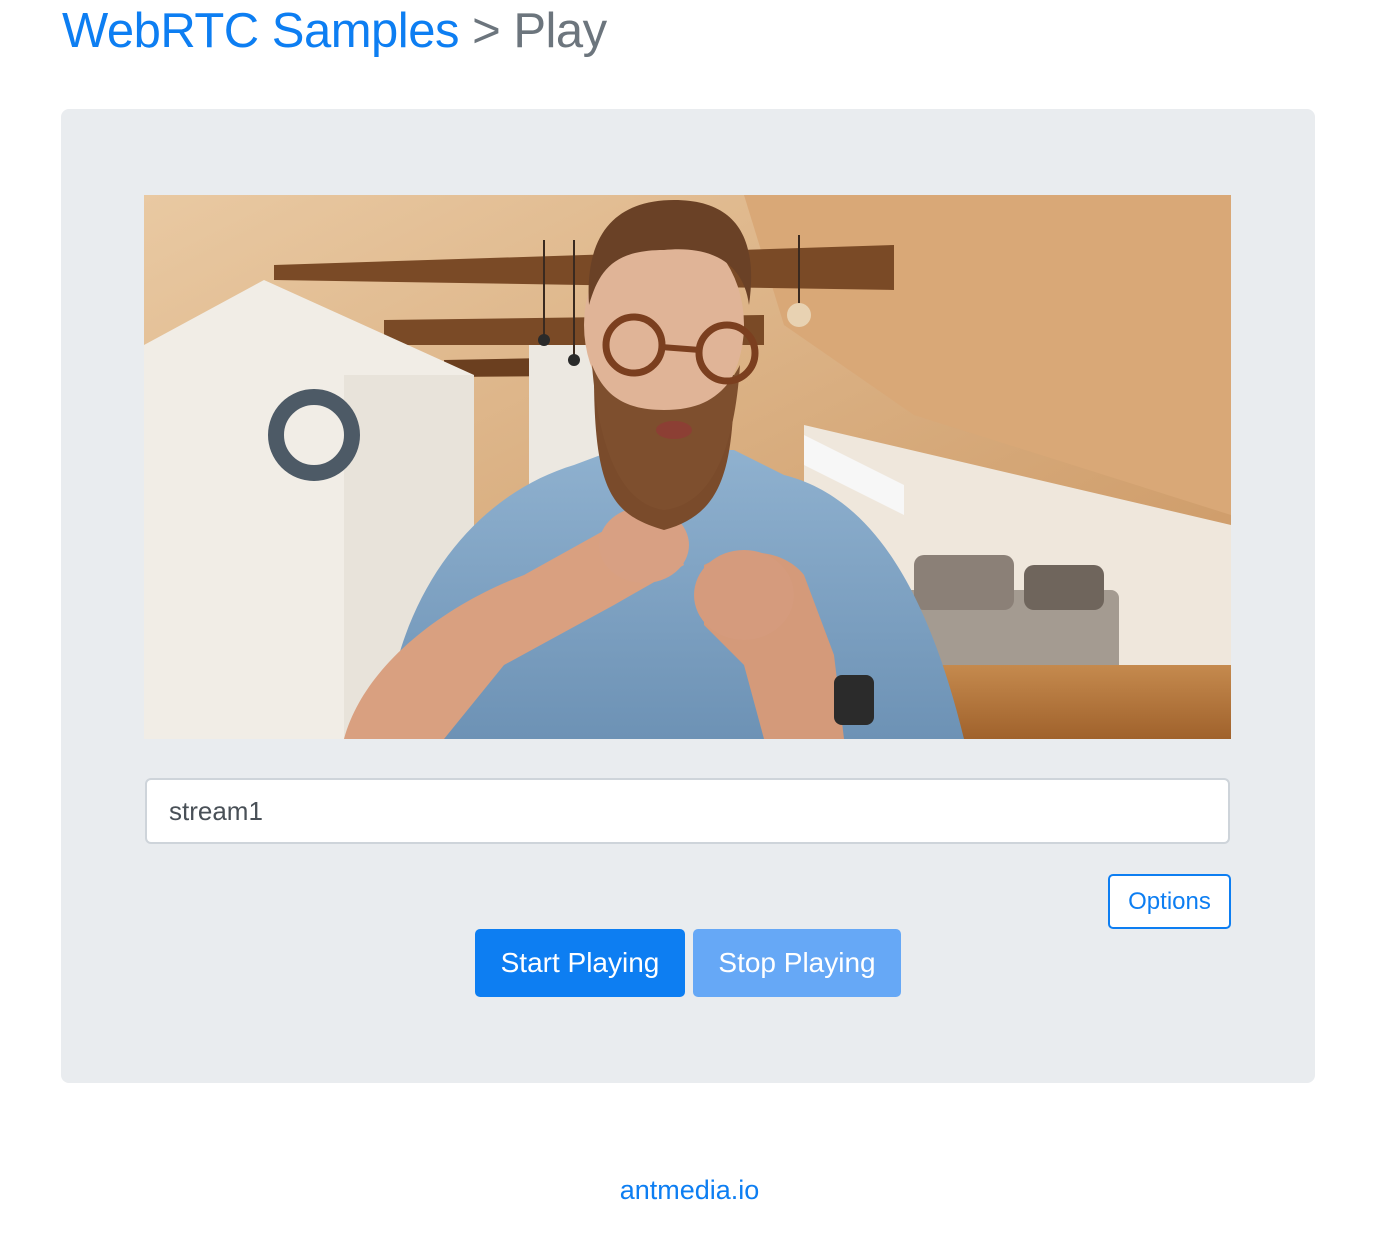  Describe the element at coordinates (797, 963) in the screenshot. I see `stop-playing-button: Stop Playing` at that location.